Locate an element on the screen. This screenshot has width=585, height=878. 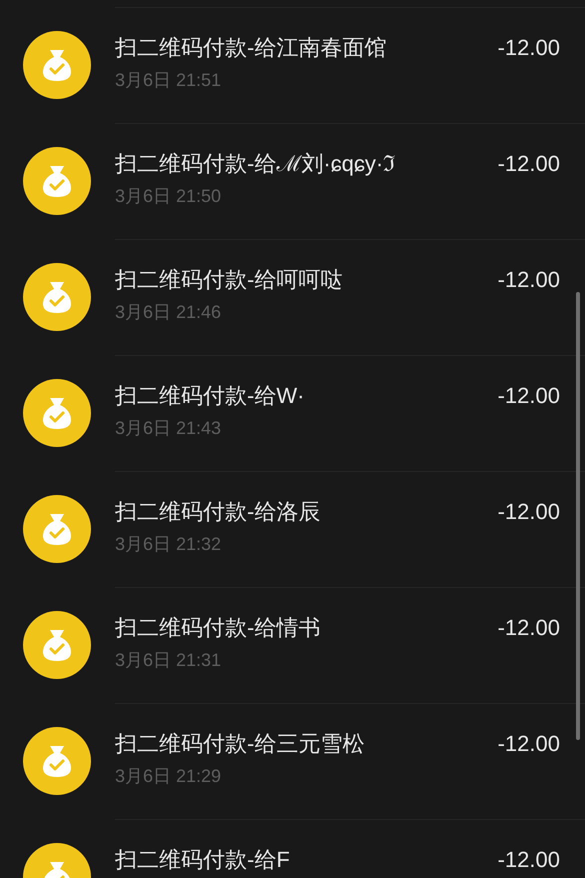
transaction-title: 扫二维码付款-给江南春面馆 is located at coordinates (251, 48).